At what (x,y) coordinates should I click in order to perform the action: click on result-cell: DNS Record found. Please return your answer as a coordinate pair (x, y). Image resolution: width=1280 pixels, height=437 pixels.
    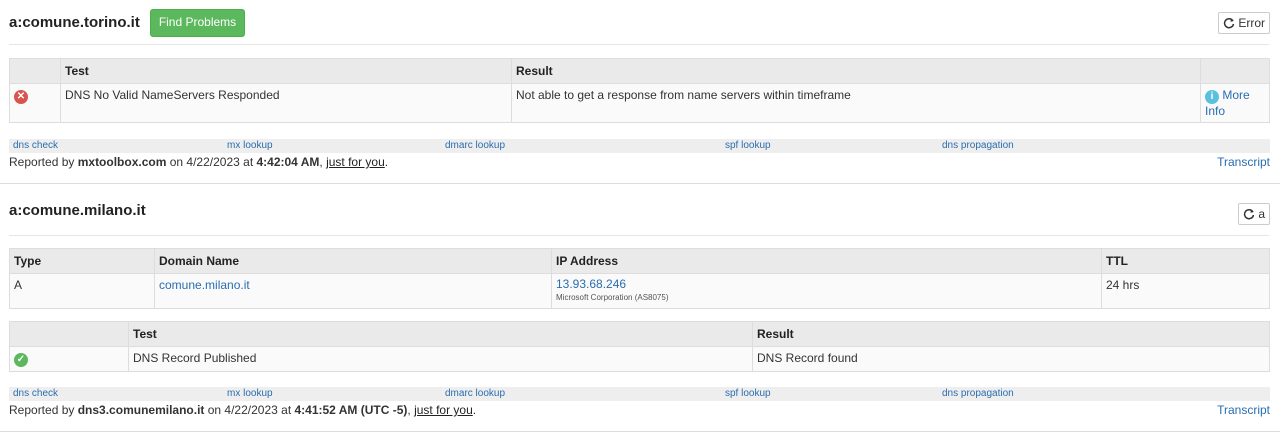
    Looking at the image, I should click on (1011, 359).